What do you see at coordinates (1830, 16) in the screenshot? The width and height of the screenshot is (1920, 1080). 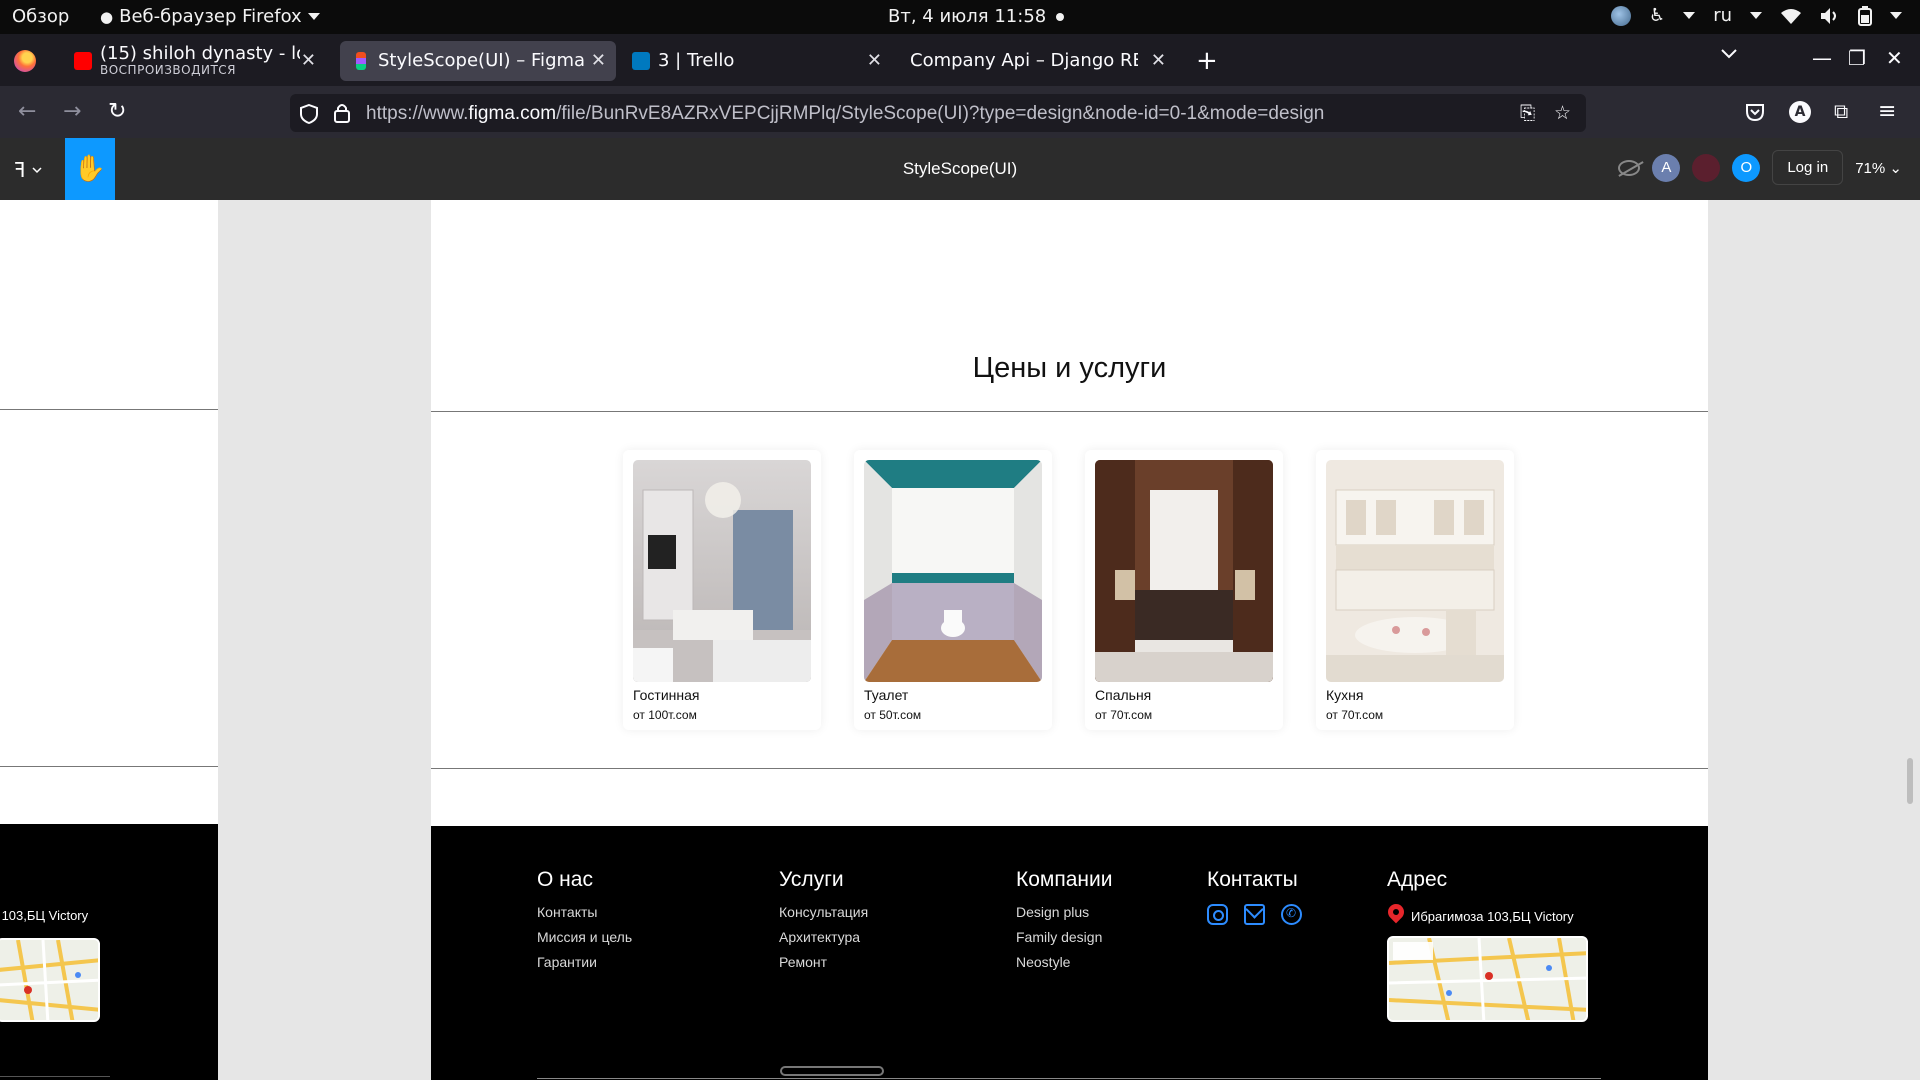 I see `volume-icon` at bounding box center [1830, 16].